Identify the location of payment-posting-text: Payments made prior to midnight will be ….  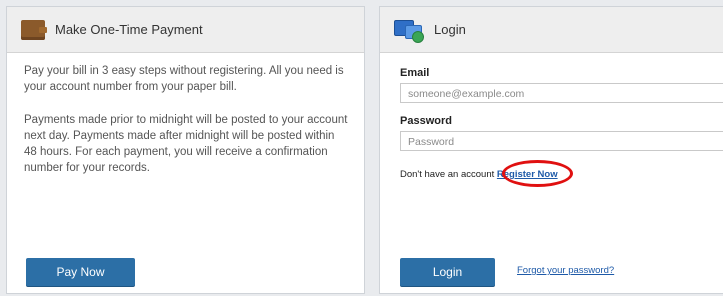
(186, 144).